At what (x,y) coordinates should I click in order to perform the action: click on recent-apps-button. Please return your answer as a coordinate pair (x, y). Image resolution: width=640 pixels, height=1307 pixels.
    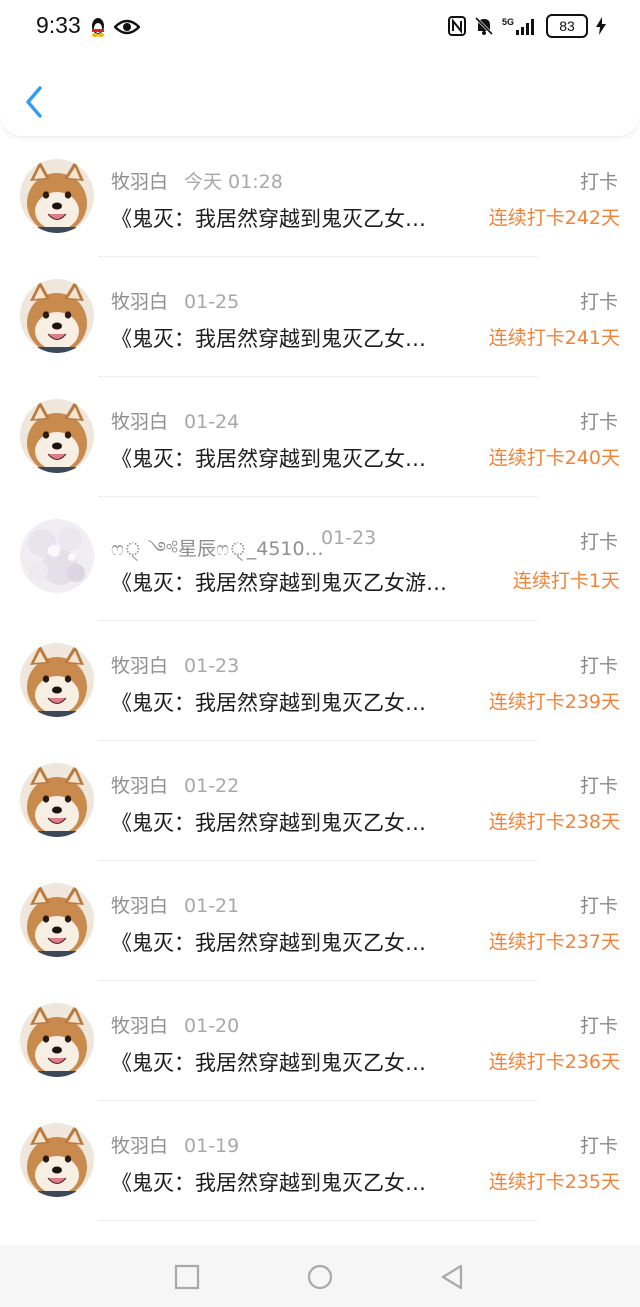
    Looking at the image, I should click on (187, 1277).